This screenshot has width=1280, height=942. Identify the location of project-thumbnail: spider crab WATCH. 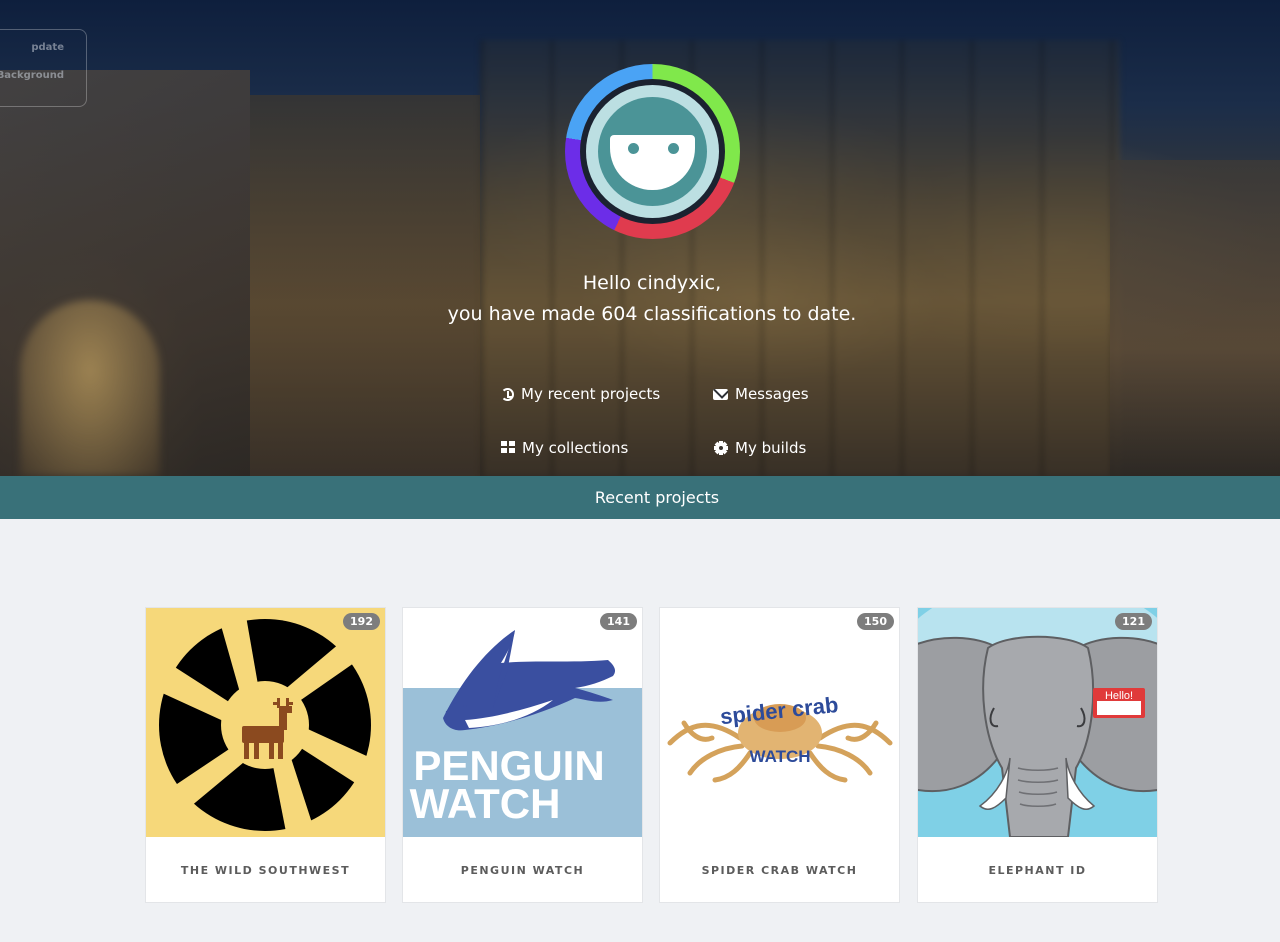
(779, 722).